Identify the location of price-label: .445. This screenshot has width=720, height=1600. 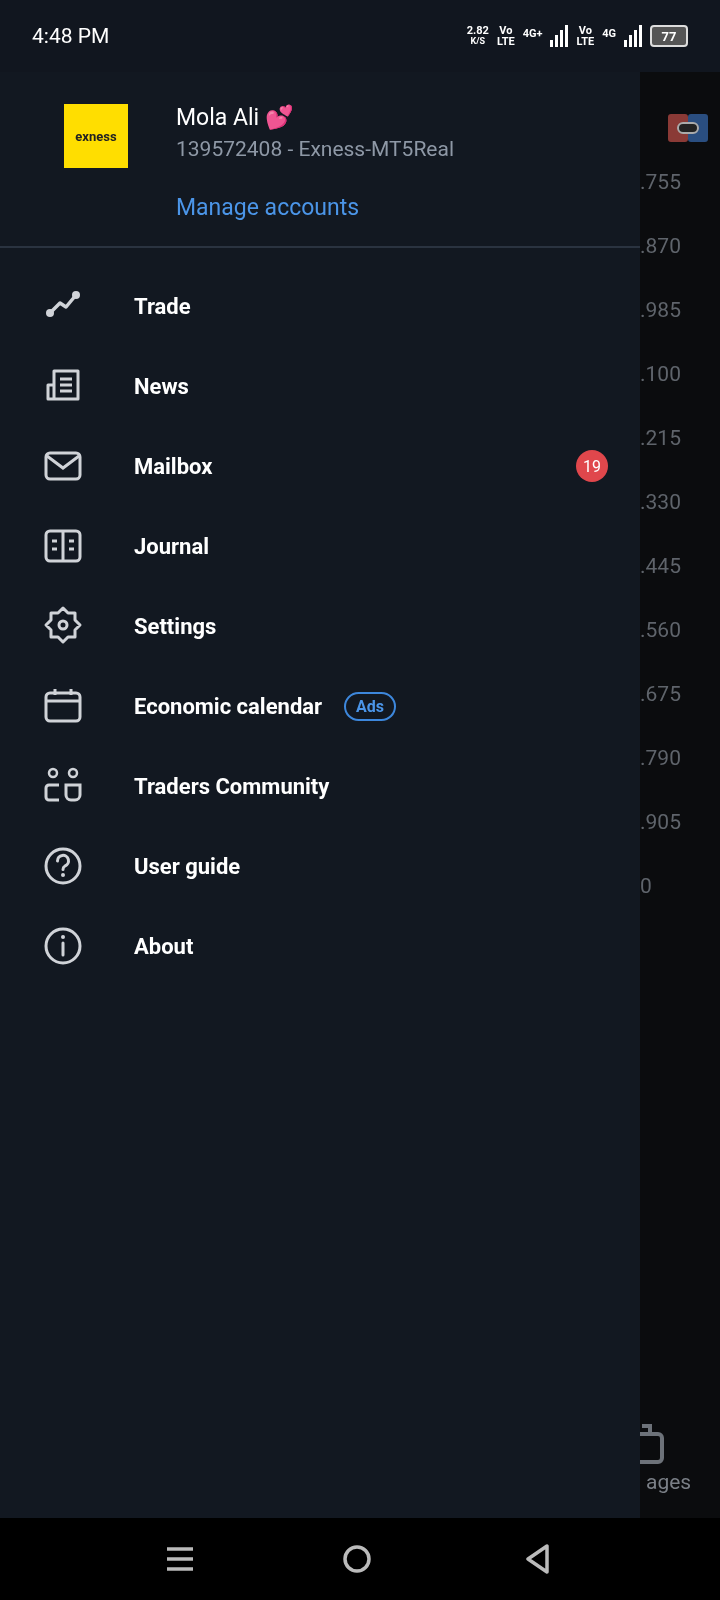
(660, 566).